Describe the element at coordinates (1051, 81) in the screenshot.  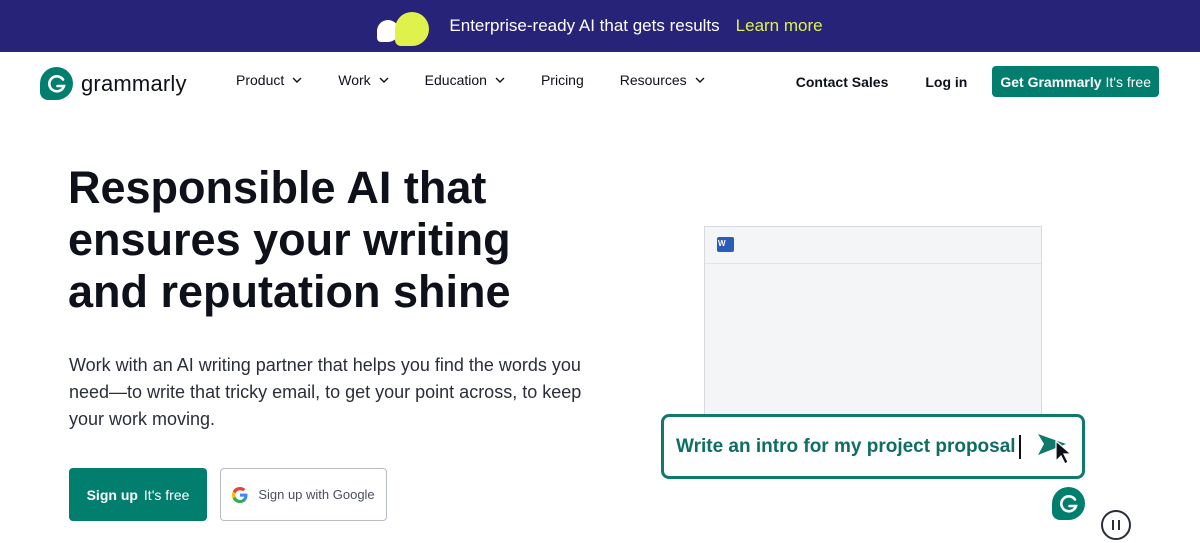
I see `cta-label: Get Grammarly` at that location.